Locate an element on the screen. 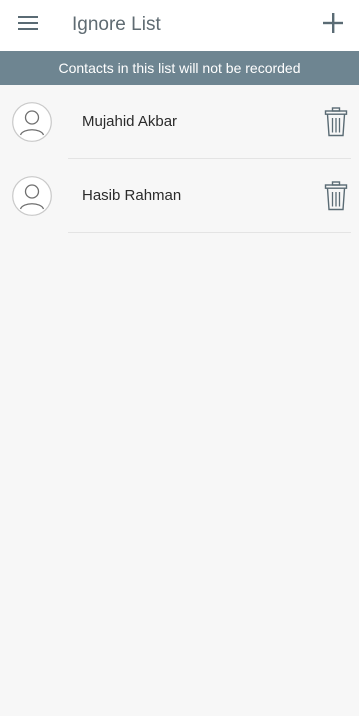  menu-button is located at coordinates (28, 23).